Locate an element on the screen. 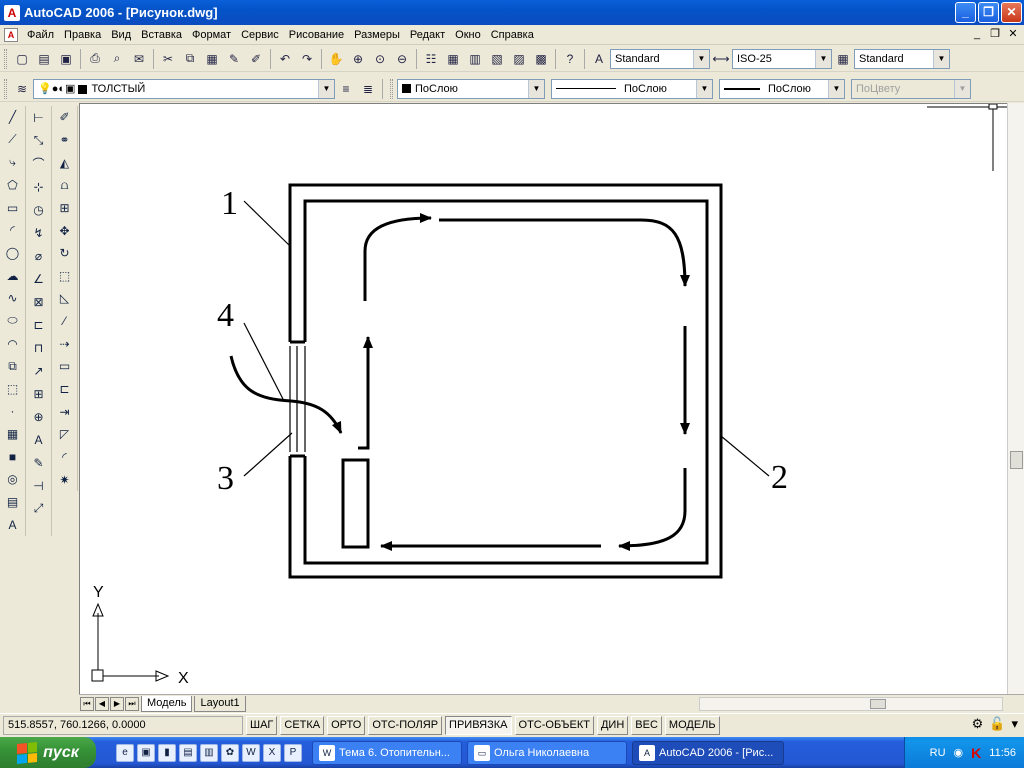  undo-icon: ↶ is located at coordinates (285, 59).